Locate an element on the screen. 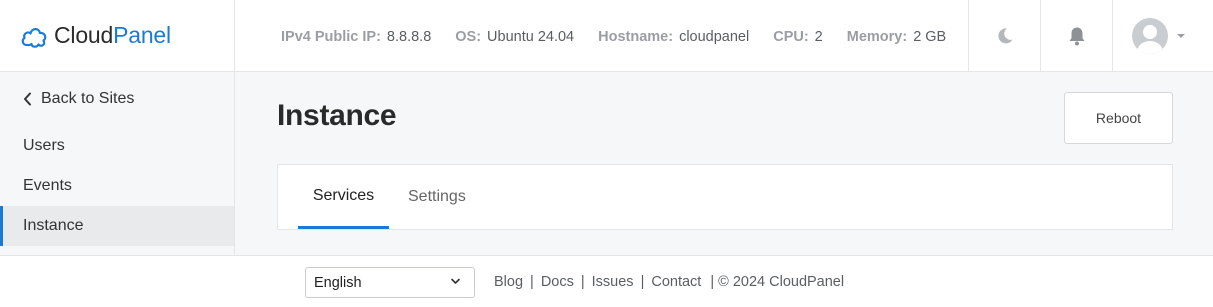 Image resolution: width=1213 pixels, height=307 pixels. sysinfo-label: Memory: is located at coordinates (877, 37).